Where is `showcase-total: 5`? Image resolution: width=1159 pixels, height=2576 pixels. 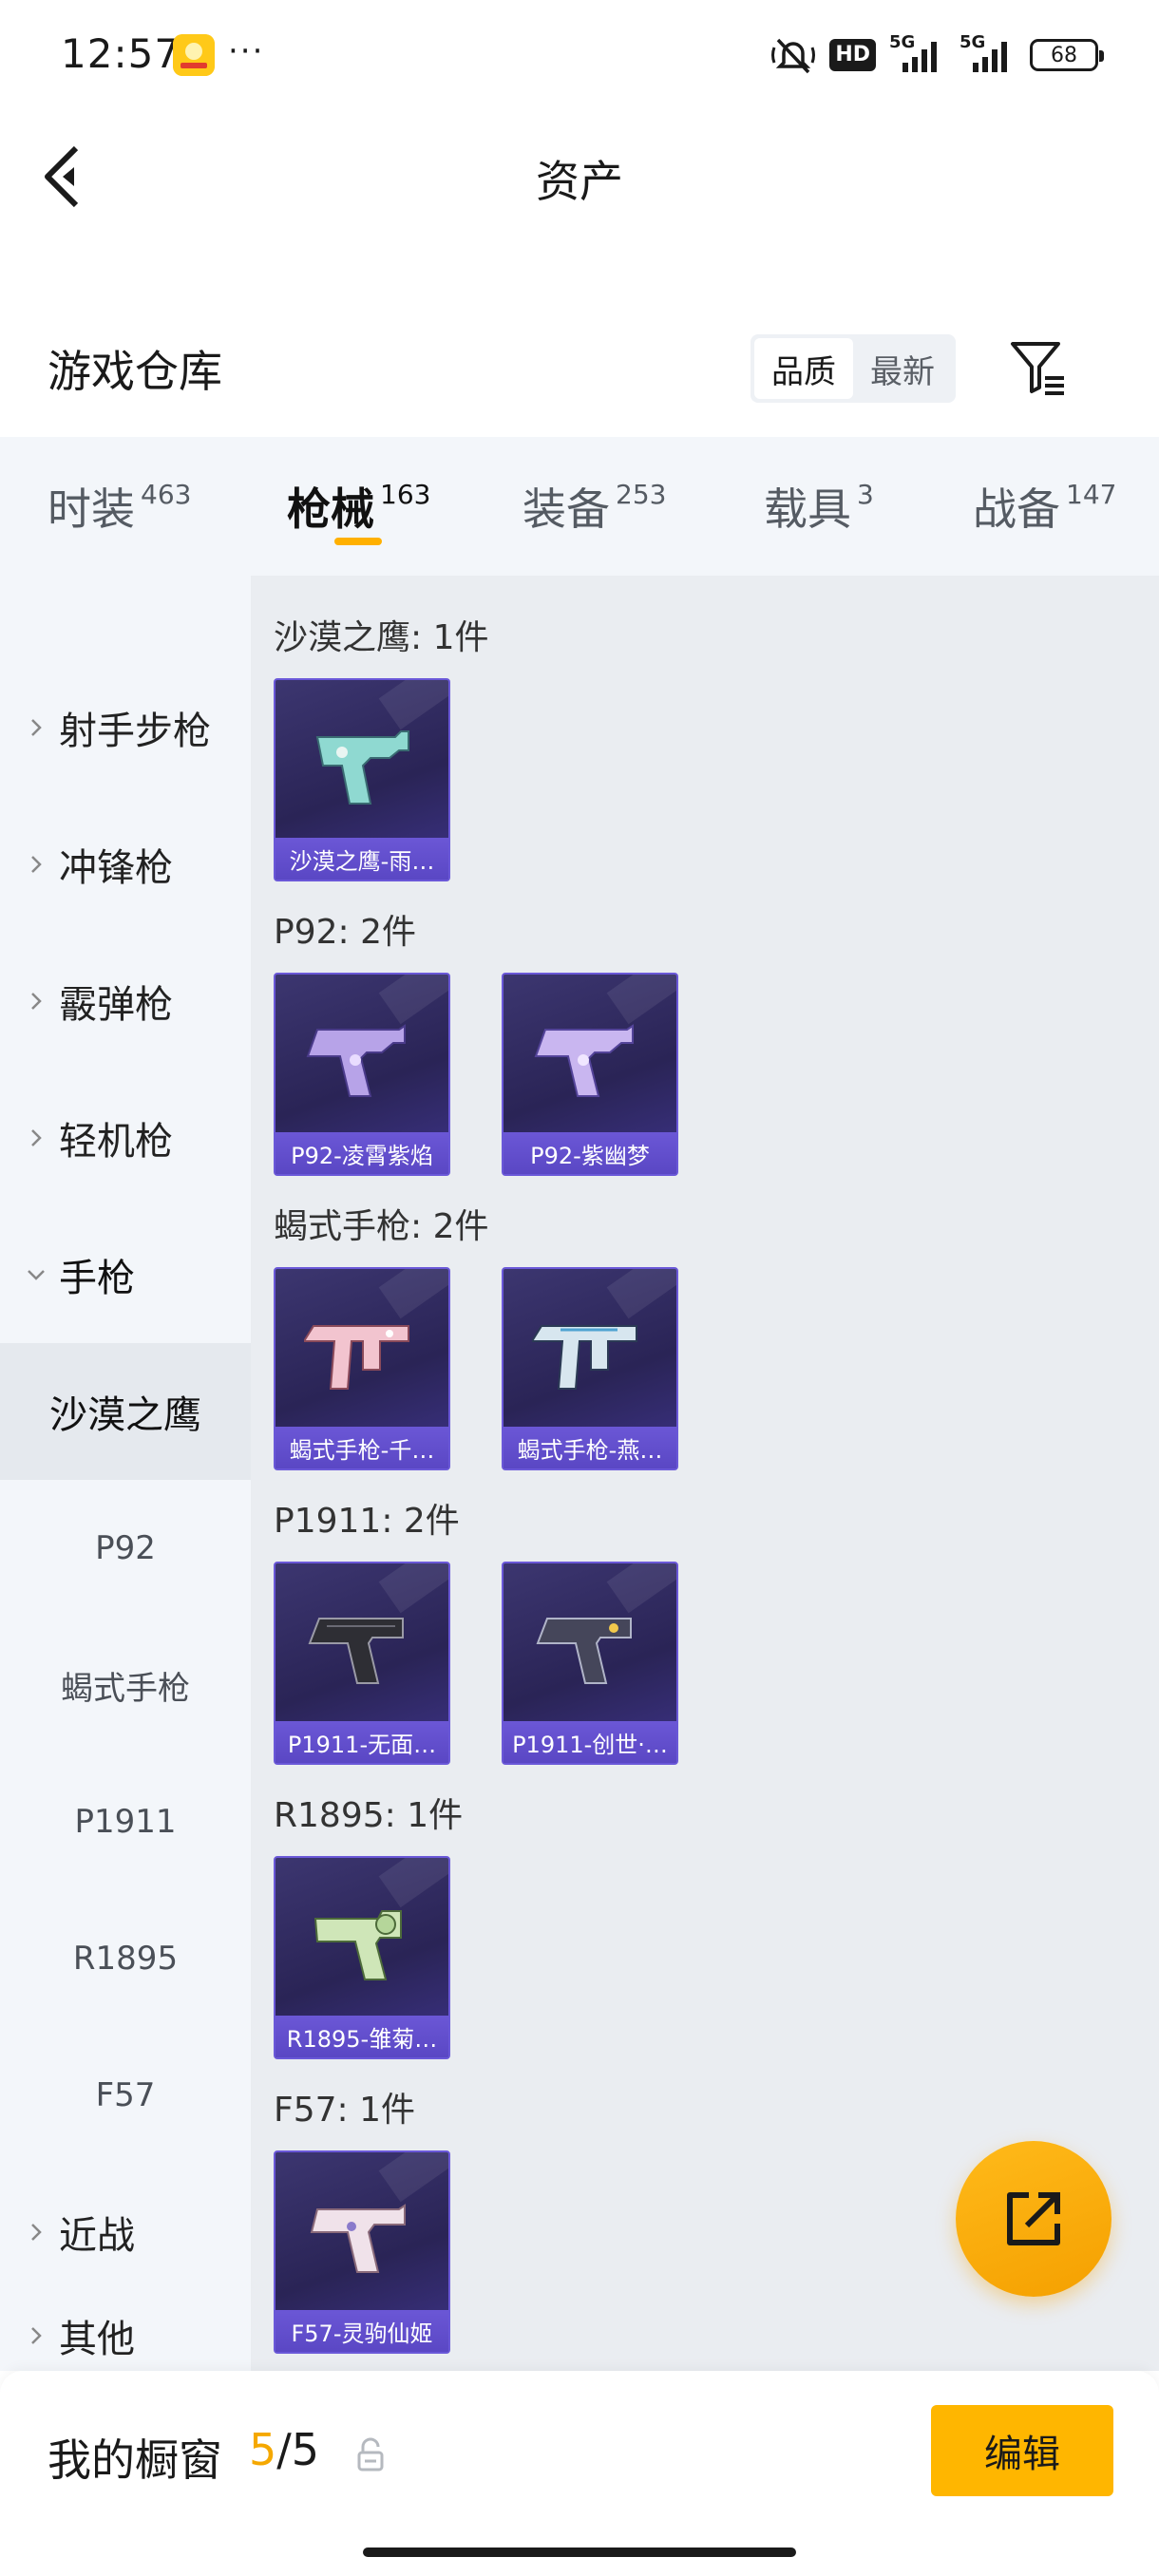 showcase-total: 5 is located at coordinates (305, 2449).